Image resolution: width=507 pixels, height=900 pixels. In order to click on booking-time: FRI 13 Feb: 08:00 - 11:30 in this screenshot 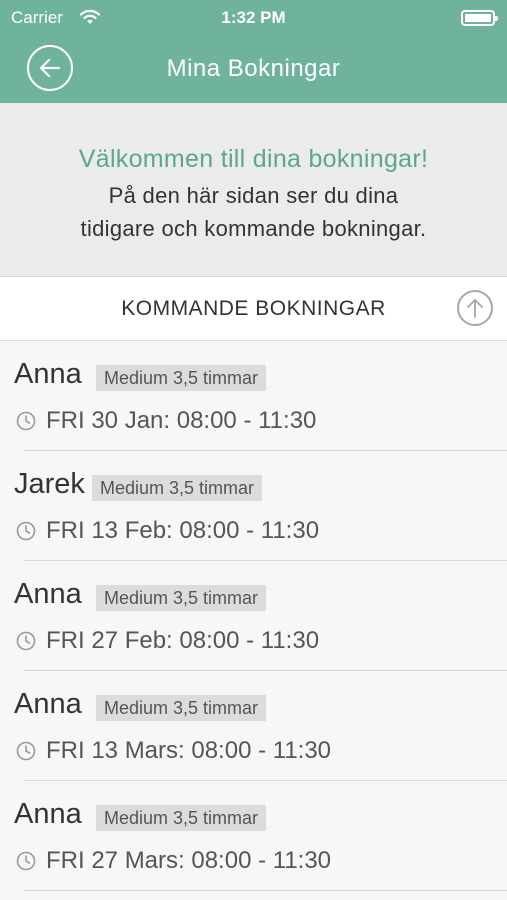, I will do `click(183, 530)`.